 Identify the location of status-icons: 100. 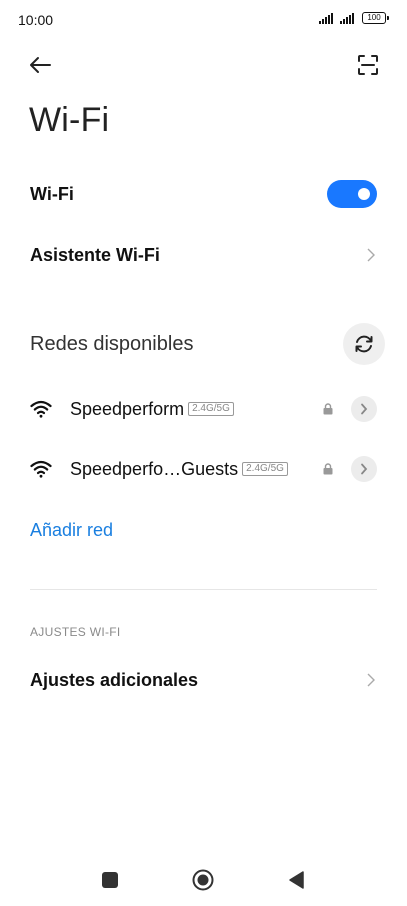
(354, 18).